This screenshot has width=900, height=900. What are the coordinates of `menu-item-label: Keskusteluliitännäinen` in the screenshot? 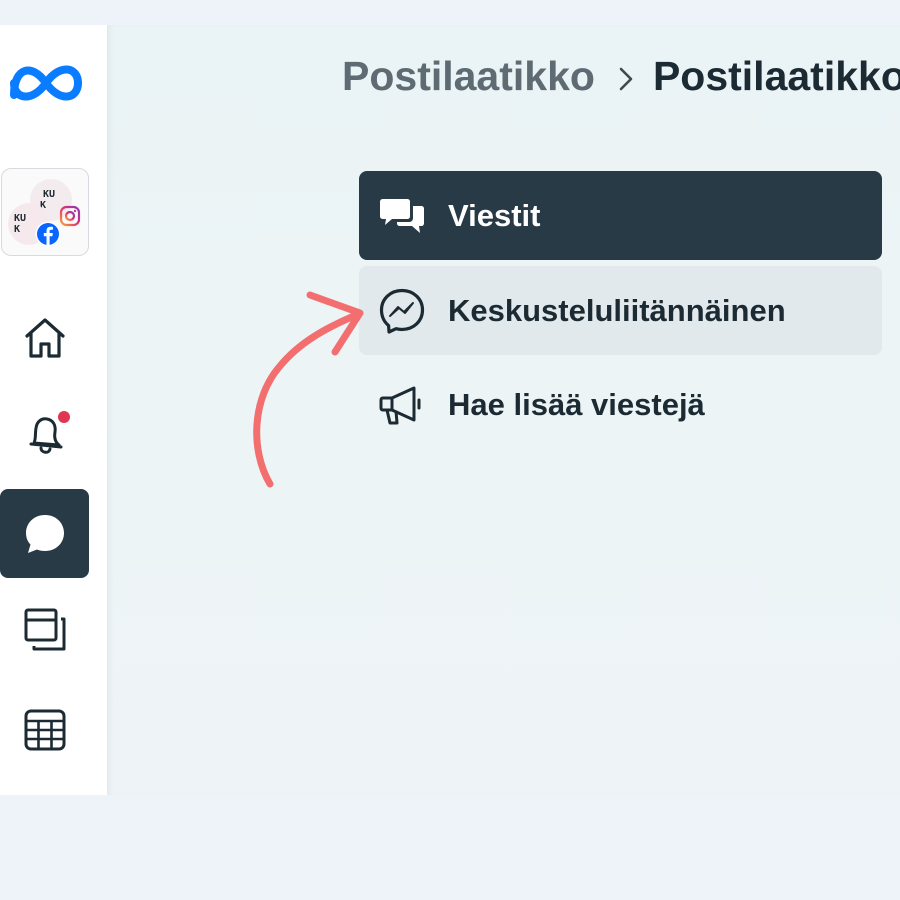 It's located at (617, 310).